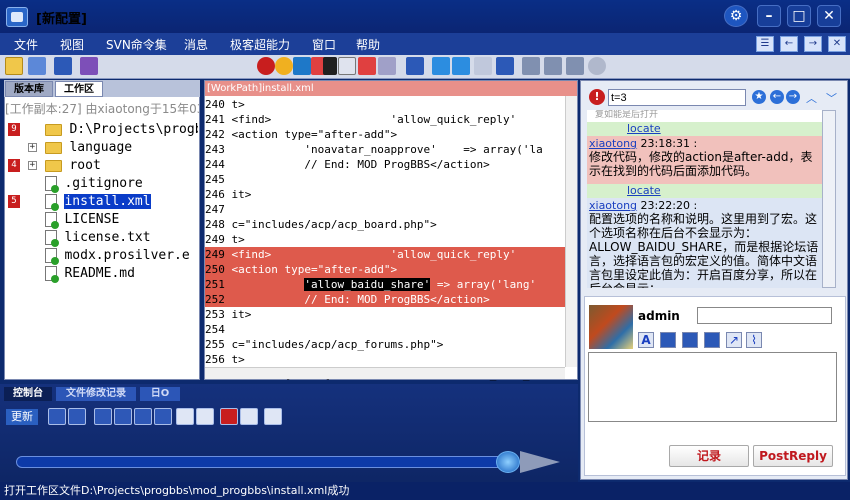 The width and height of the screenshot is (850, 500). Describe the element at coordinates (14, 66) in the screenshot. I see `open-folder-icon` at that location.